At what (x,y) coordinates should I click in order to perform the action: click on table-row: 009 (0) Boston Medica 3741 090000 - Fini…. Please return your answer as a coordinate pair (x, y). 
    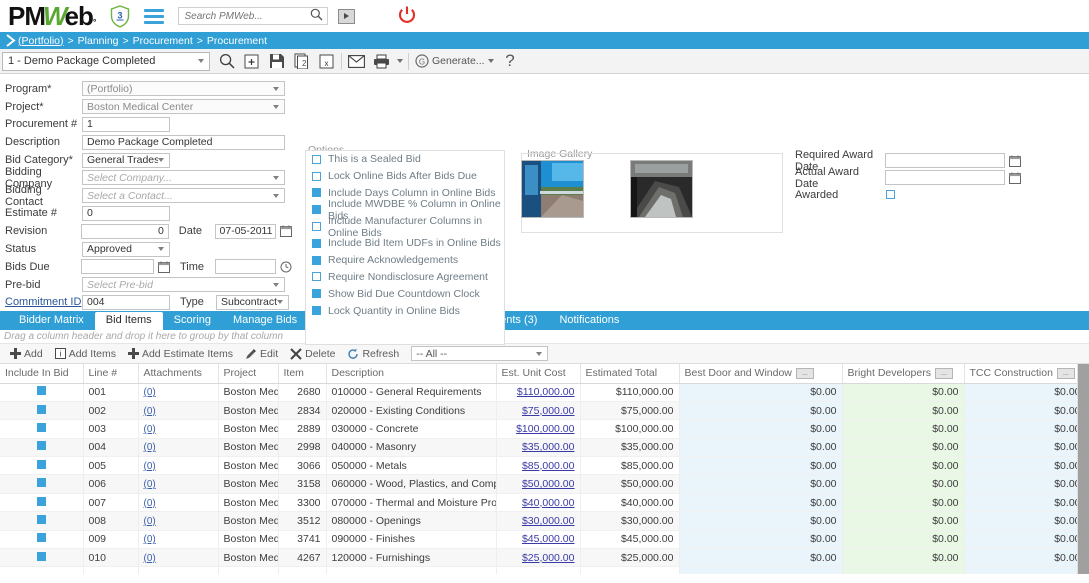
    Looking at the image, I should click on (544, 540).